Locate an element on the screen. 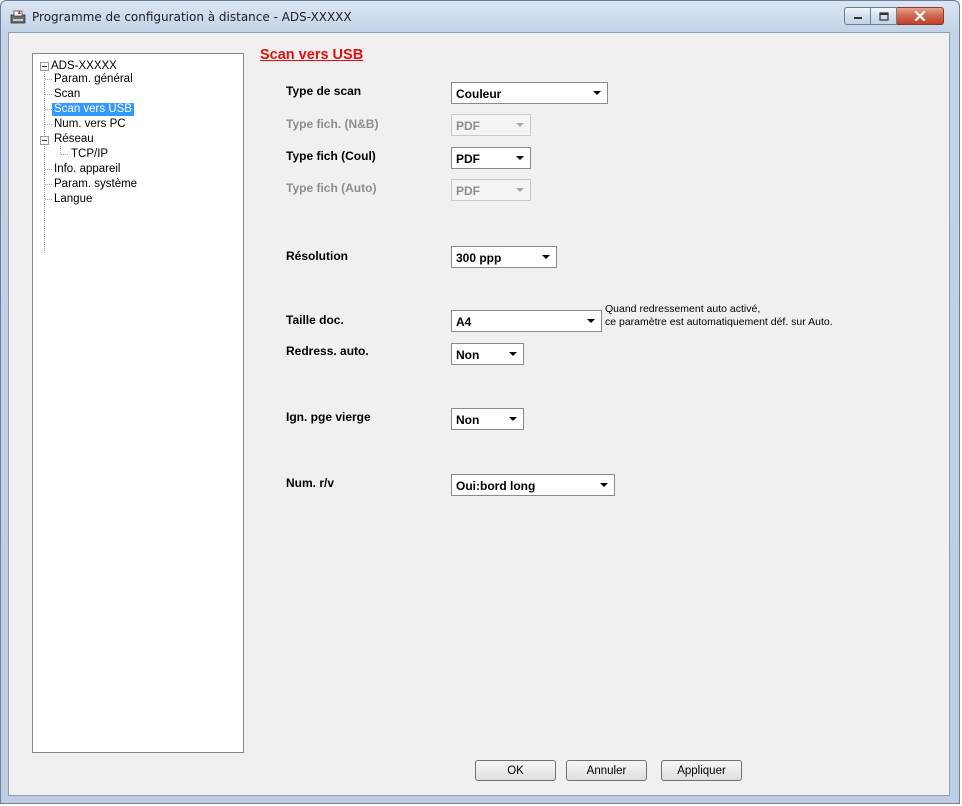 This screenshot has width=962, height=806. page-title: Scan vers USB is located at coordinates (312, 55).